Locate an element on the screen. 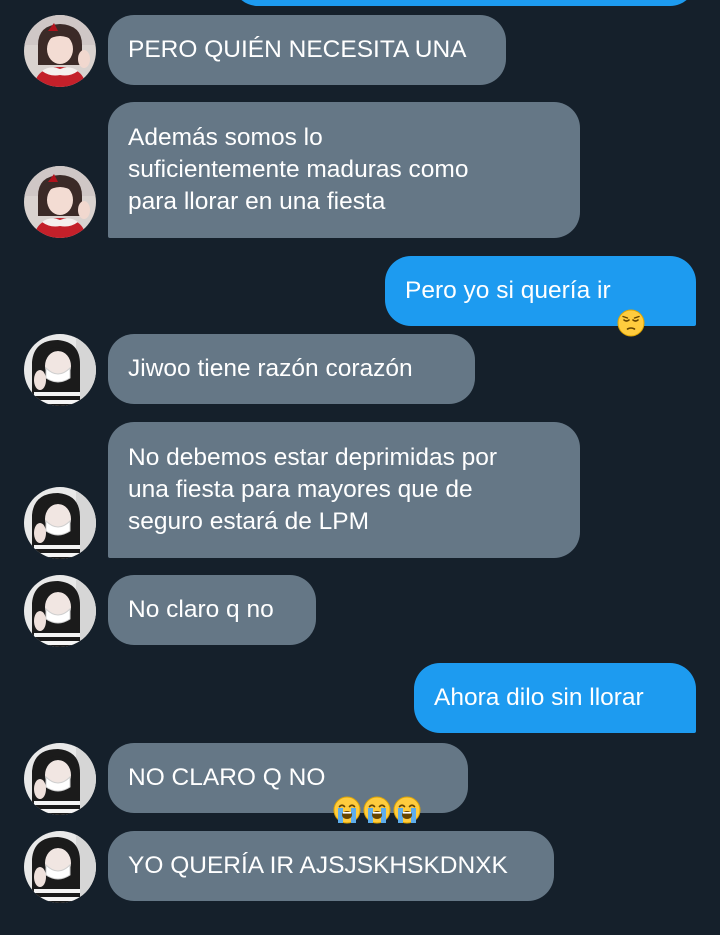 This screenshot has width=720, height=935. pensive-face-emoji is located at coordinates (631, 307).